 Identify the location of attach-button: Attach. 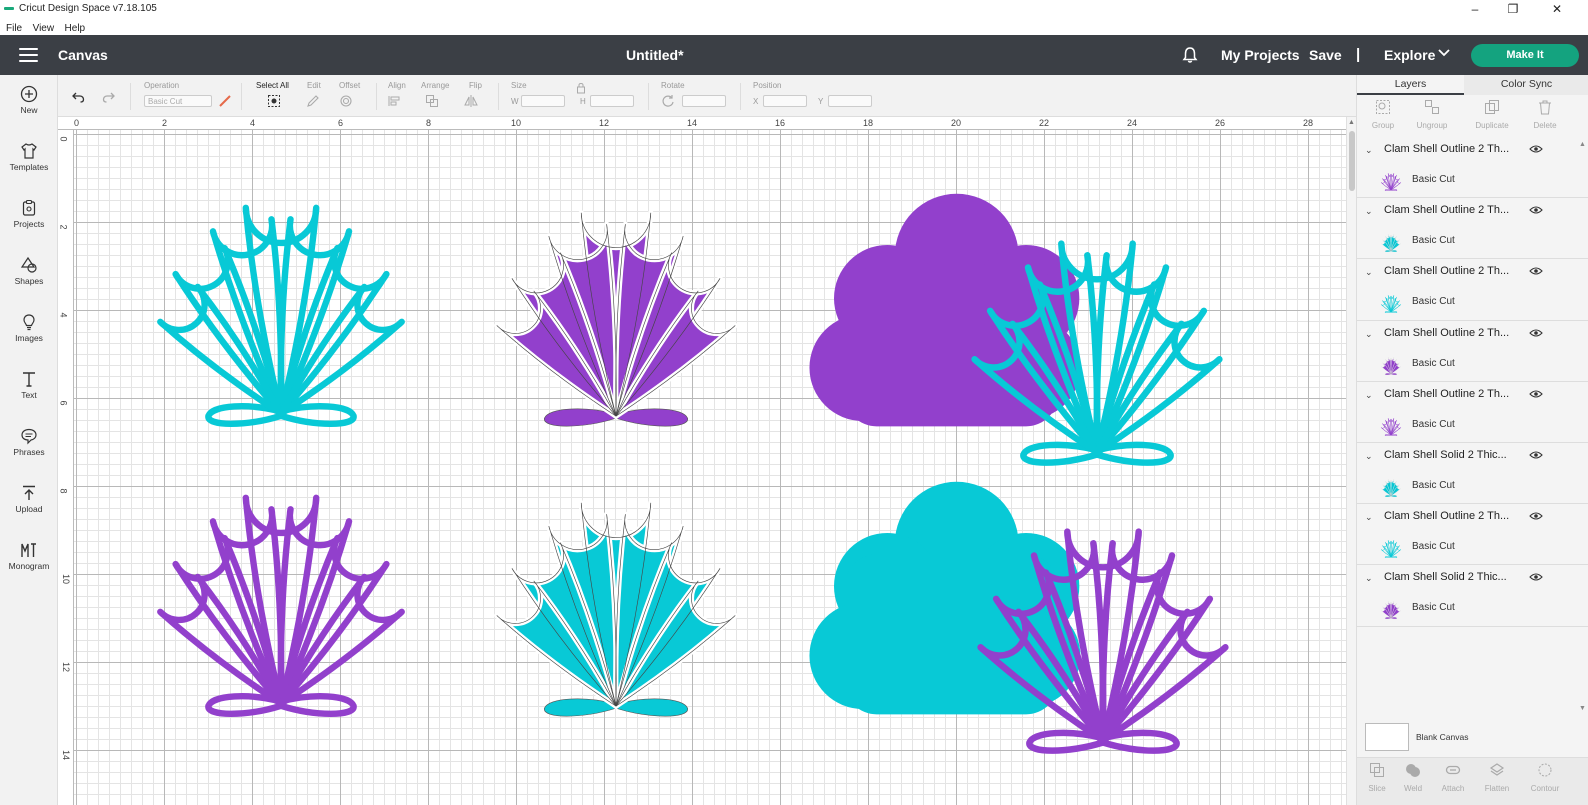
(1453, 777).